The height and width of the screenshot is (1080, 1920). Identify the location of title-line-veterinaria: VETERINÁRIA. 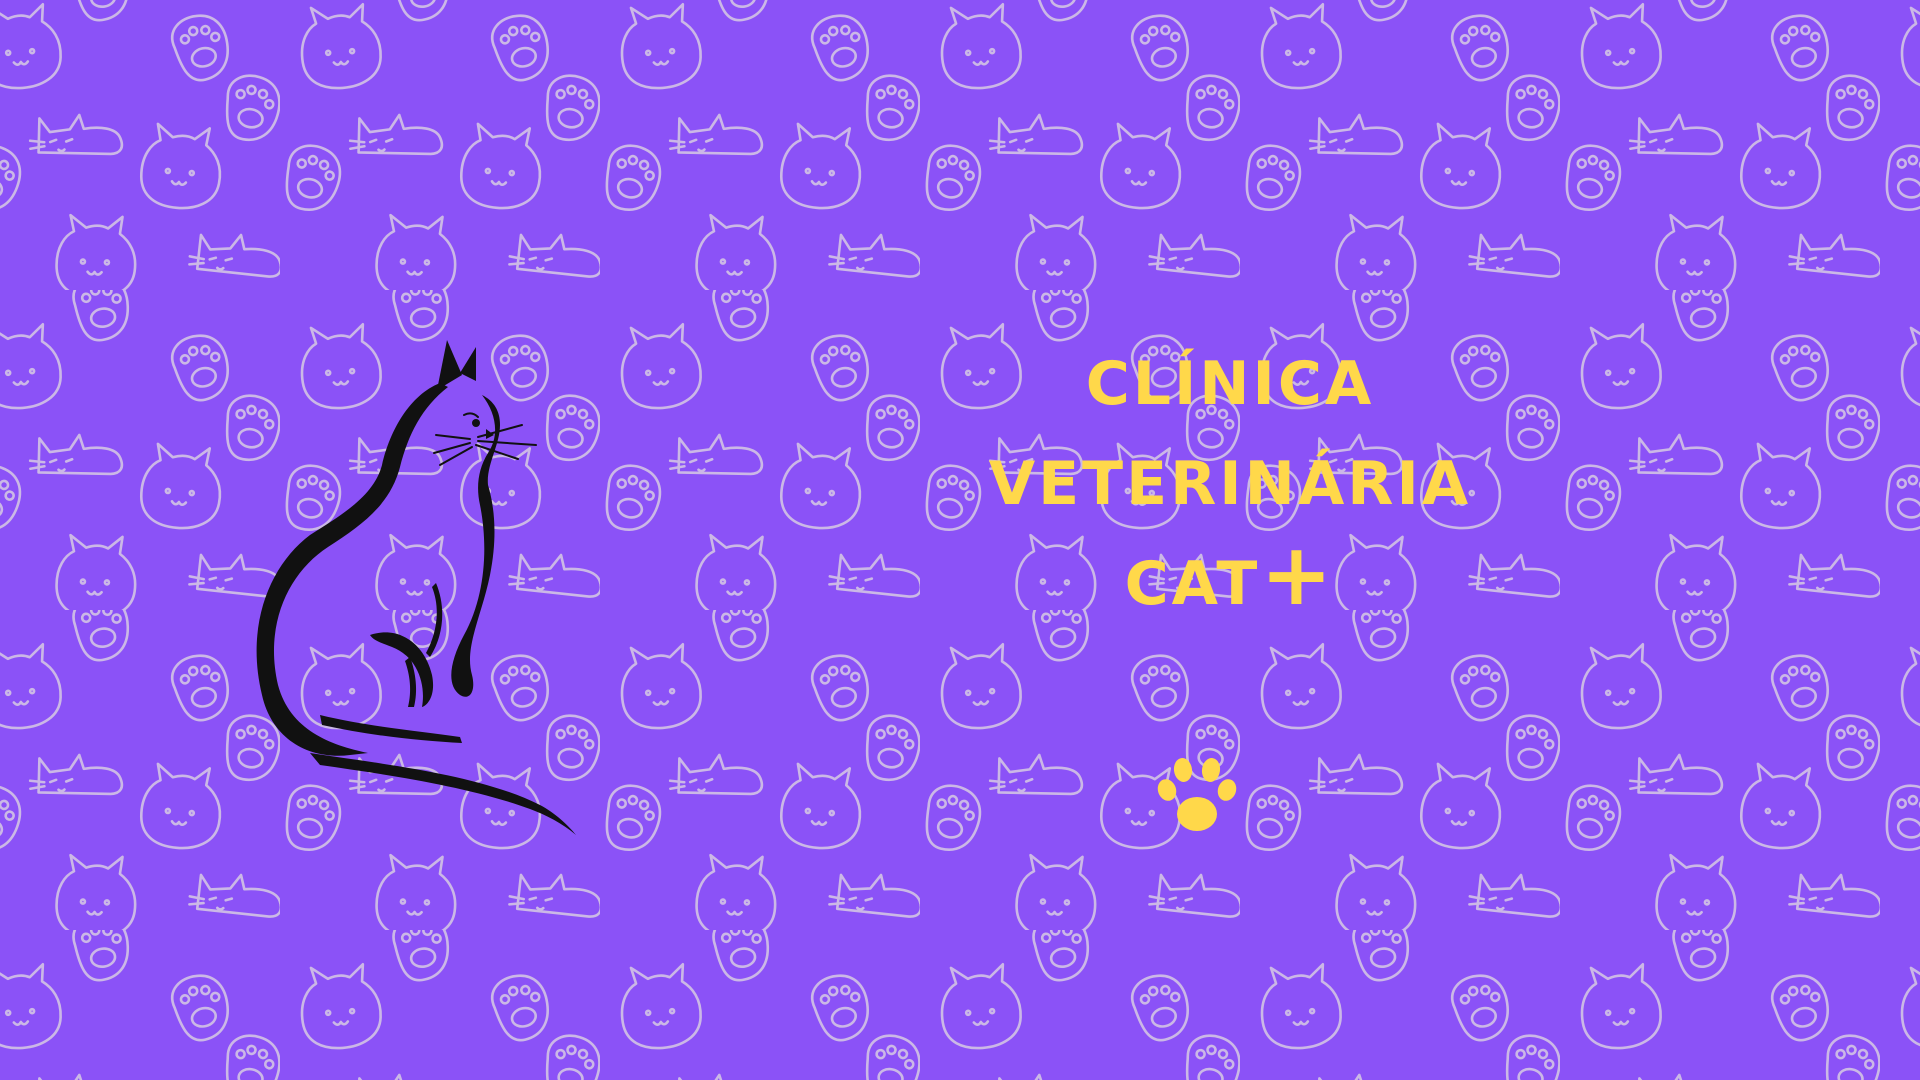
(1230, 475).